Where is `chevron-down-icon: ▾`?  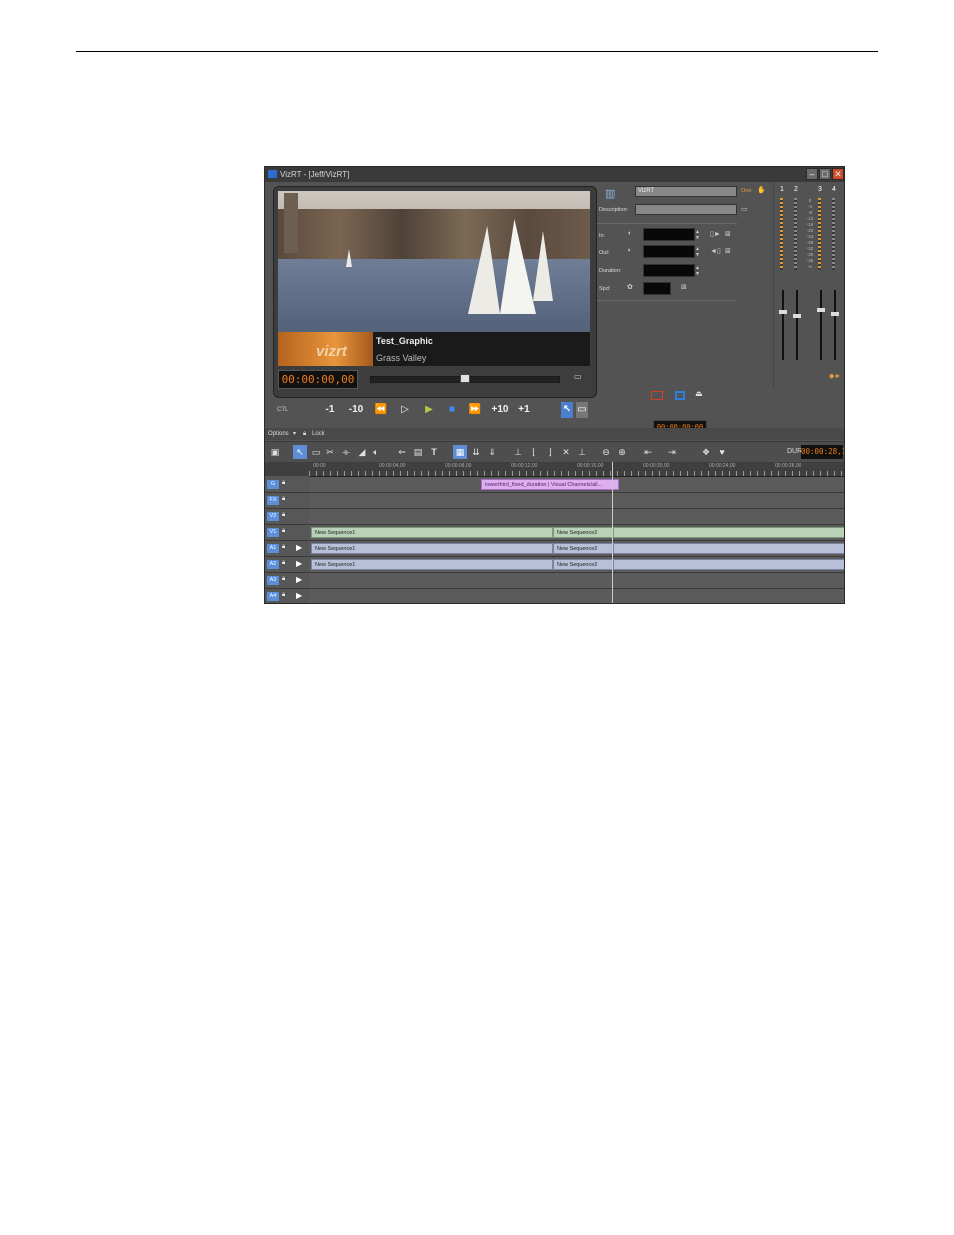 chevron-down-icon: ▾ is located at coordinates (294, 434).